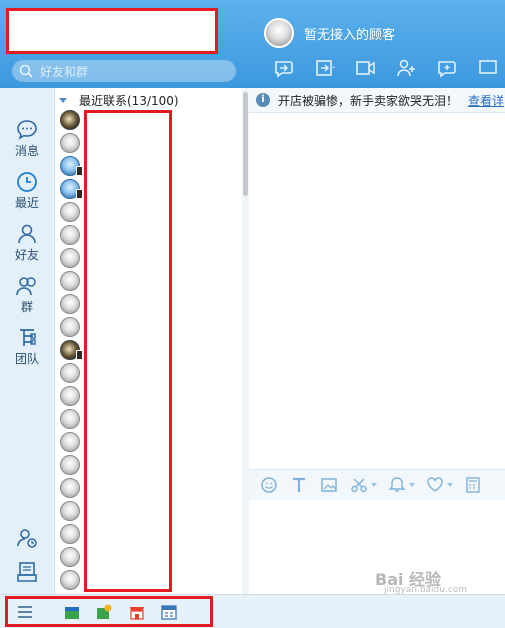  I want to click on more-icon, so click(487, 67).